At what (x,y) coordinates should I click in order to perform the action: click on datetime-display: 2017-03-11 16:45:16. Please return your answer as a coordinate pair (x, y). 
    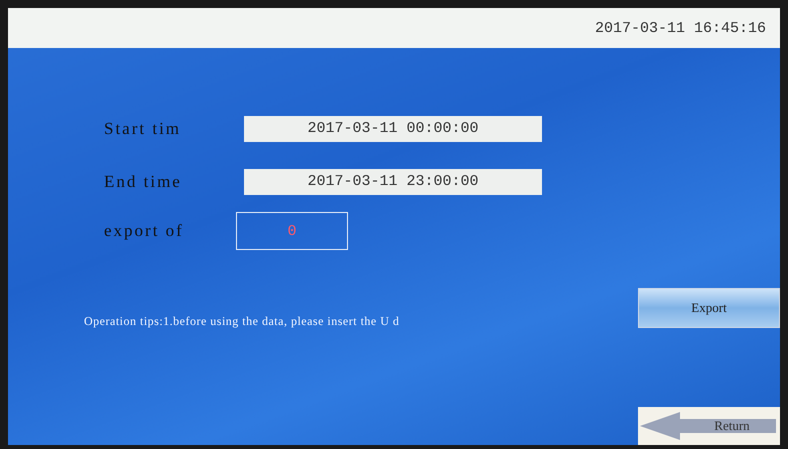
    Looking at the image, I should click on (680, 28).